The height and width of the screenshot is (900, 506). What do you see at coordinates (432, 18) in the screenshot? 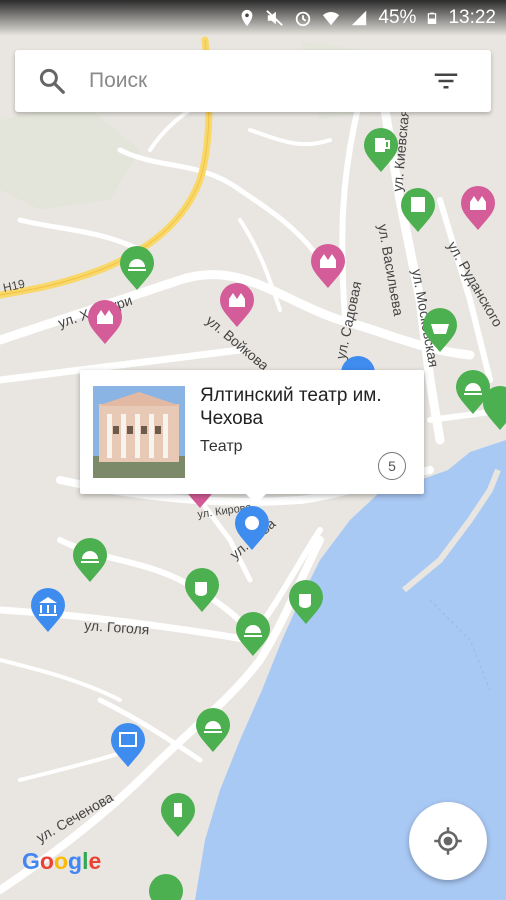
I see `battery-icon` at bounding box center [432, 18].